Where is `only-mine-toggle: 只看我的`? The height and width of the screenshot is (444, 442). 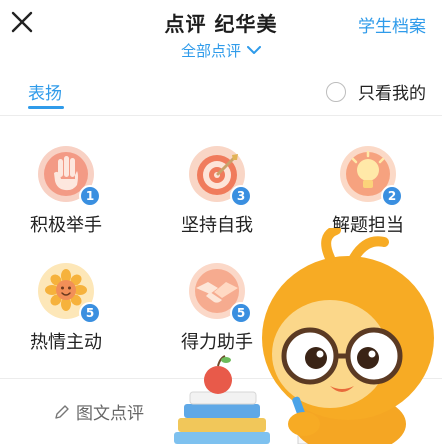 only-mine-toggle: 只看我的 is located at coordinates (376, 91).